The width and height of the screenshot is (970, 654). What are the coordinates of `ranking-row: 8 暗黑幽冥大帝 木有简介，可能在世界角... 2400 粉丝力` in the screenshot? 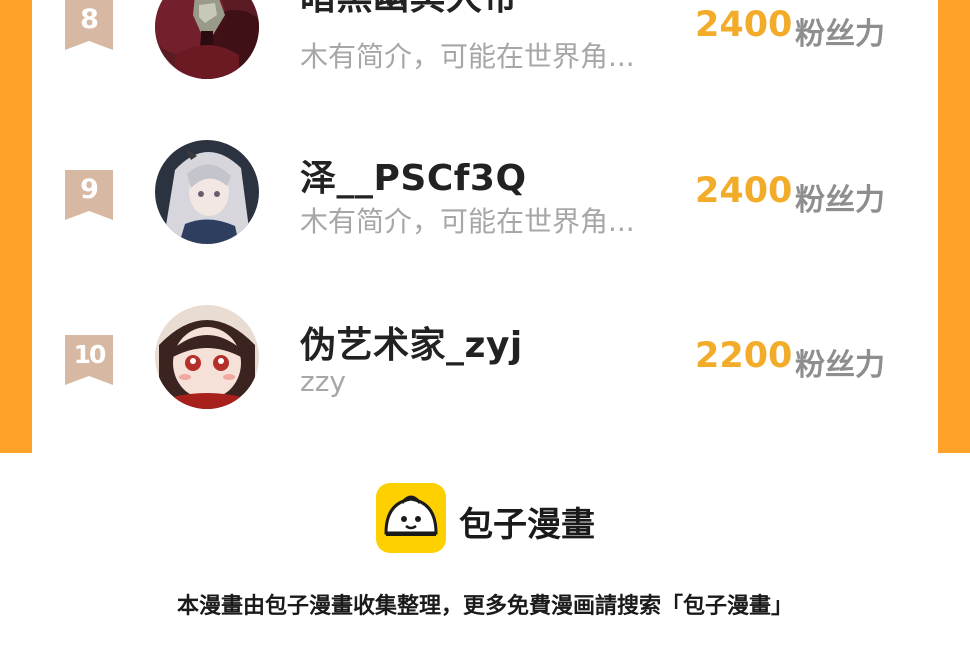 It's located at (485, 45).